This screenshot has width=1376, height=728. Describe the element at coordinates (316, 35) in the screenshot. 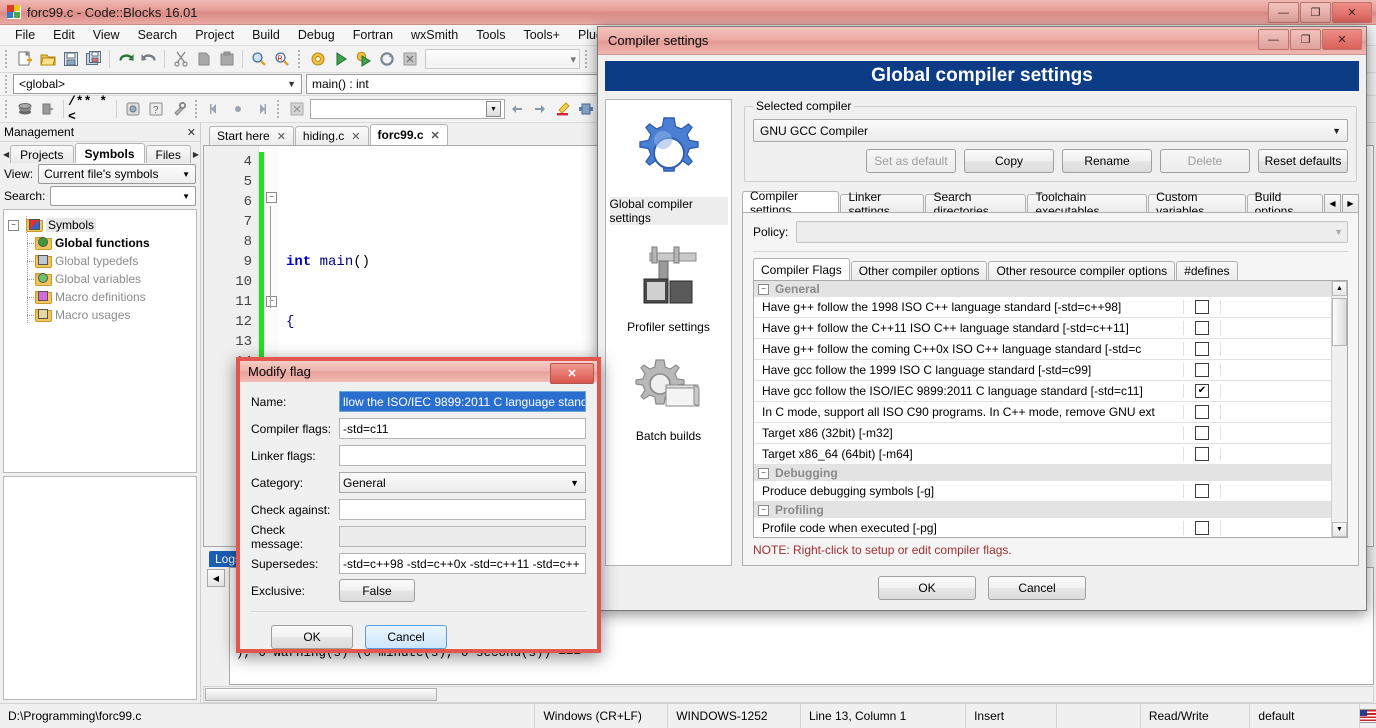

I see `menu-debug: Debug` at that location.